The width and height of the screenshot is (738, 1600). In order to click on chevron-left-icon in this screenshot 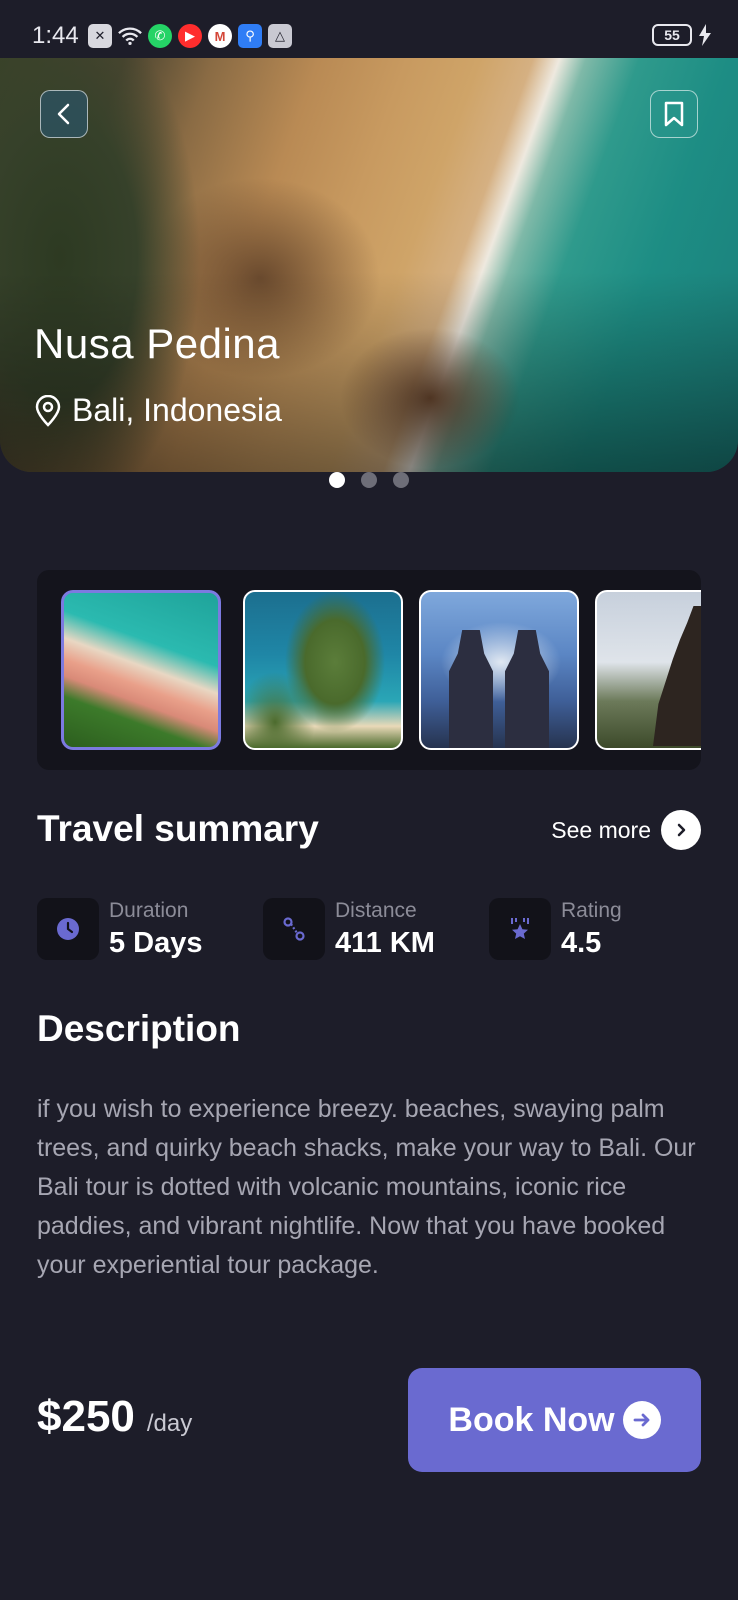, I will do `click(63, 114)`.